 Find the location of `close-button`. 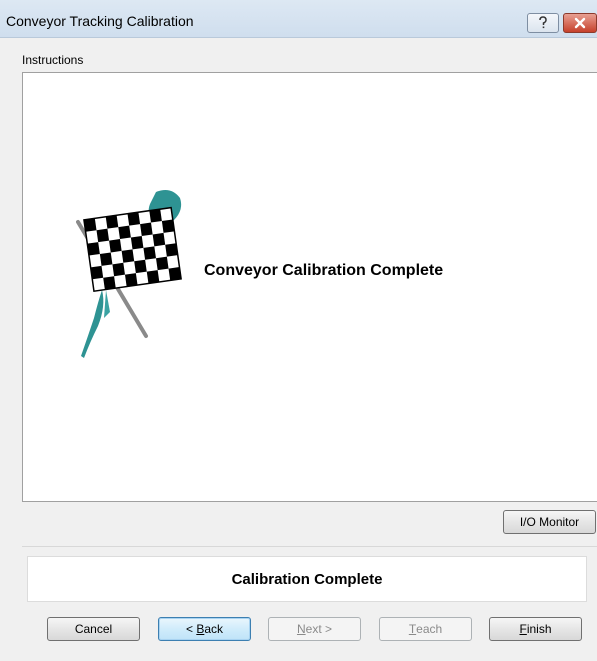

close-button is located at coordinates (580, 23).